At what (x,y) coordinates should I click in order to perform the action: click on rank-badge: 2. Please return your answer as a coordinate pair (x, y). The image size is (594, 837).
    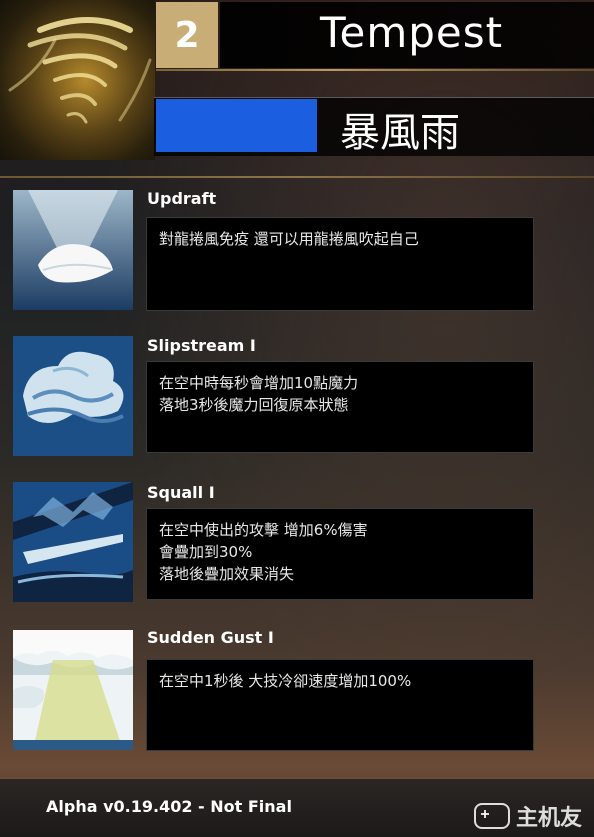
    Looking at the image, I should click on (187, 35).